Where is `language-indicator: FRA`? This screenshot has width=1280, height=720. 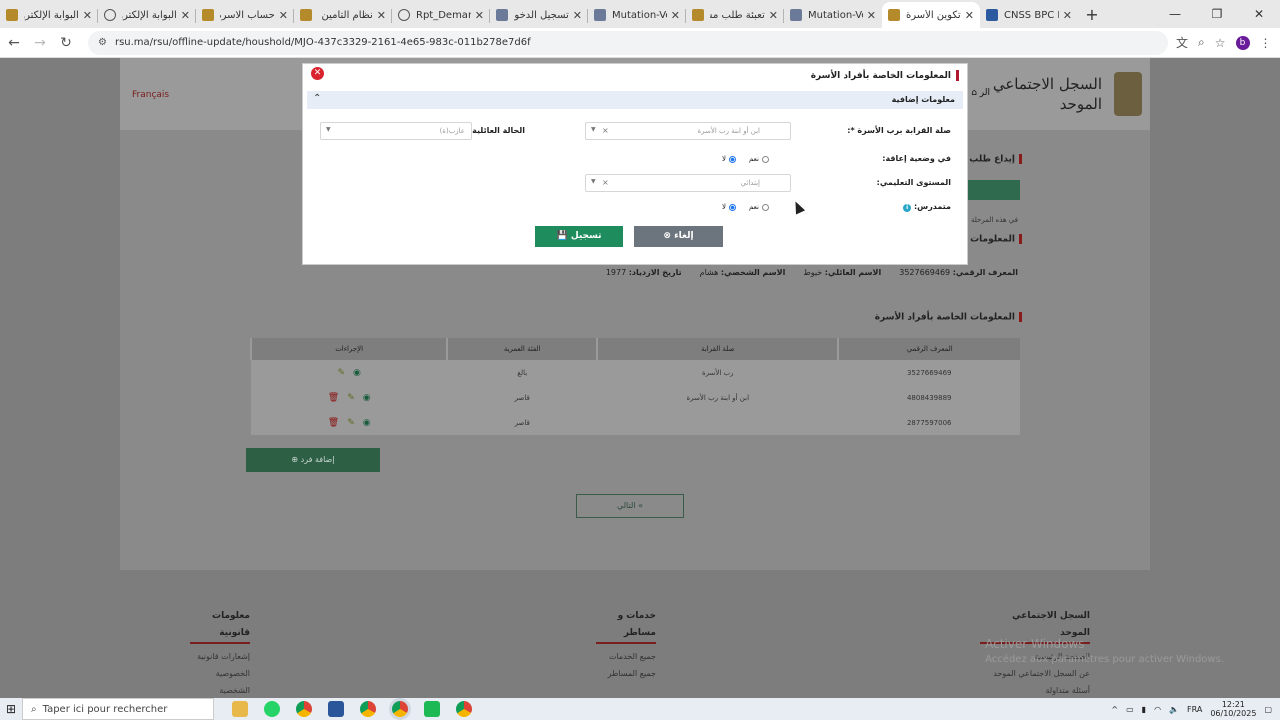 language-indicator: FRA is located at coordinates (1194, 709).